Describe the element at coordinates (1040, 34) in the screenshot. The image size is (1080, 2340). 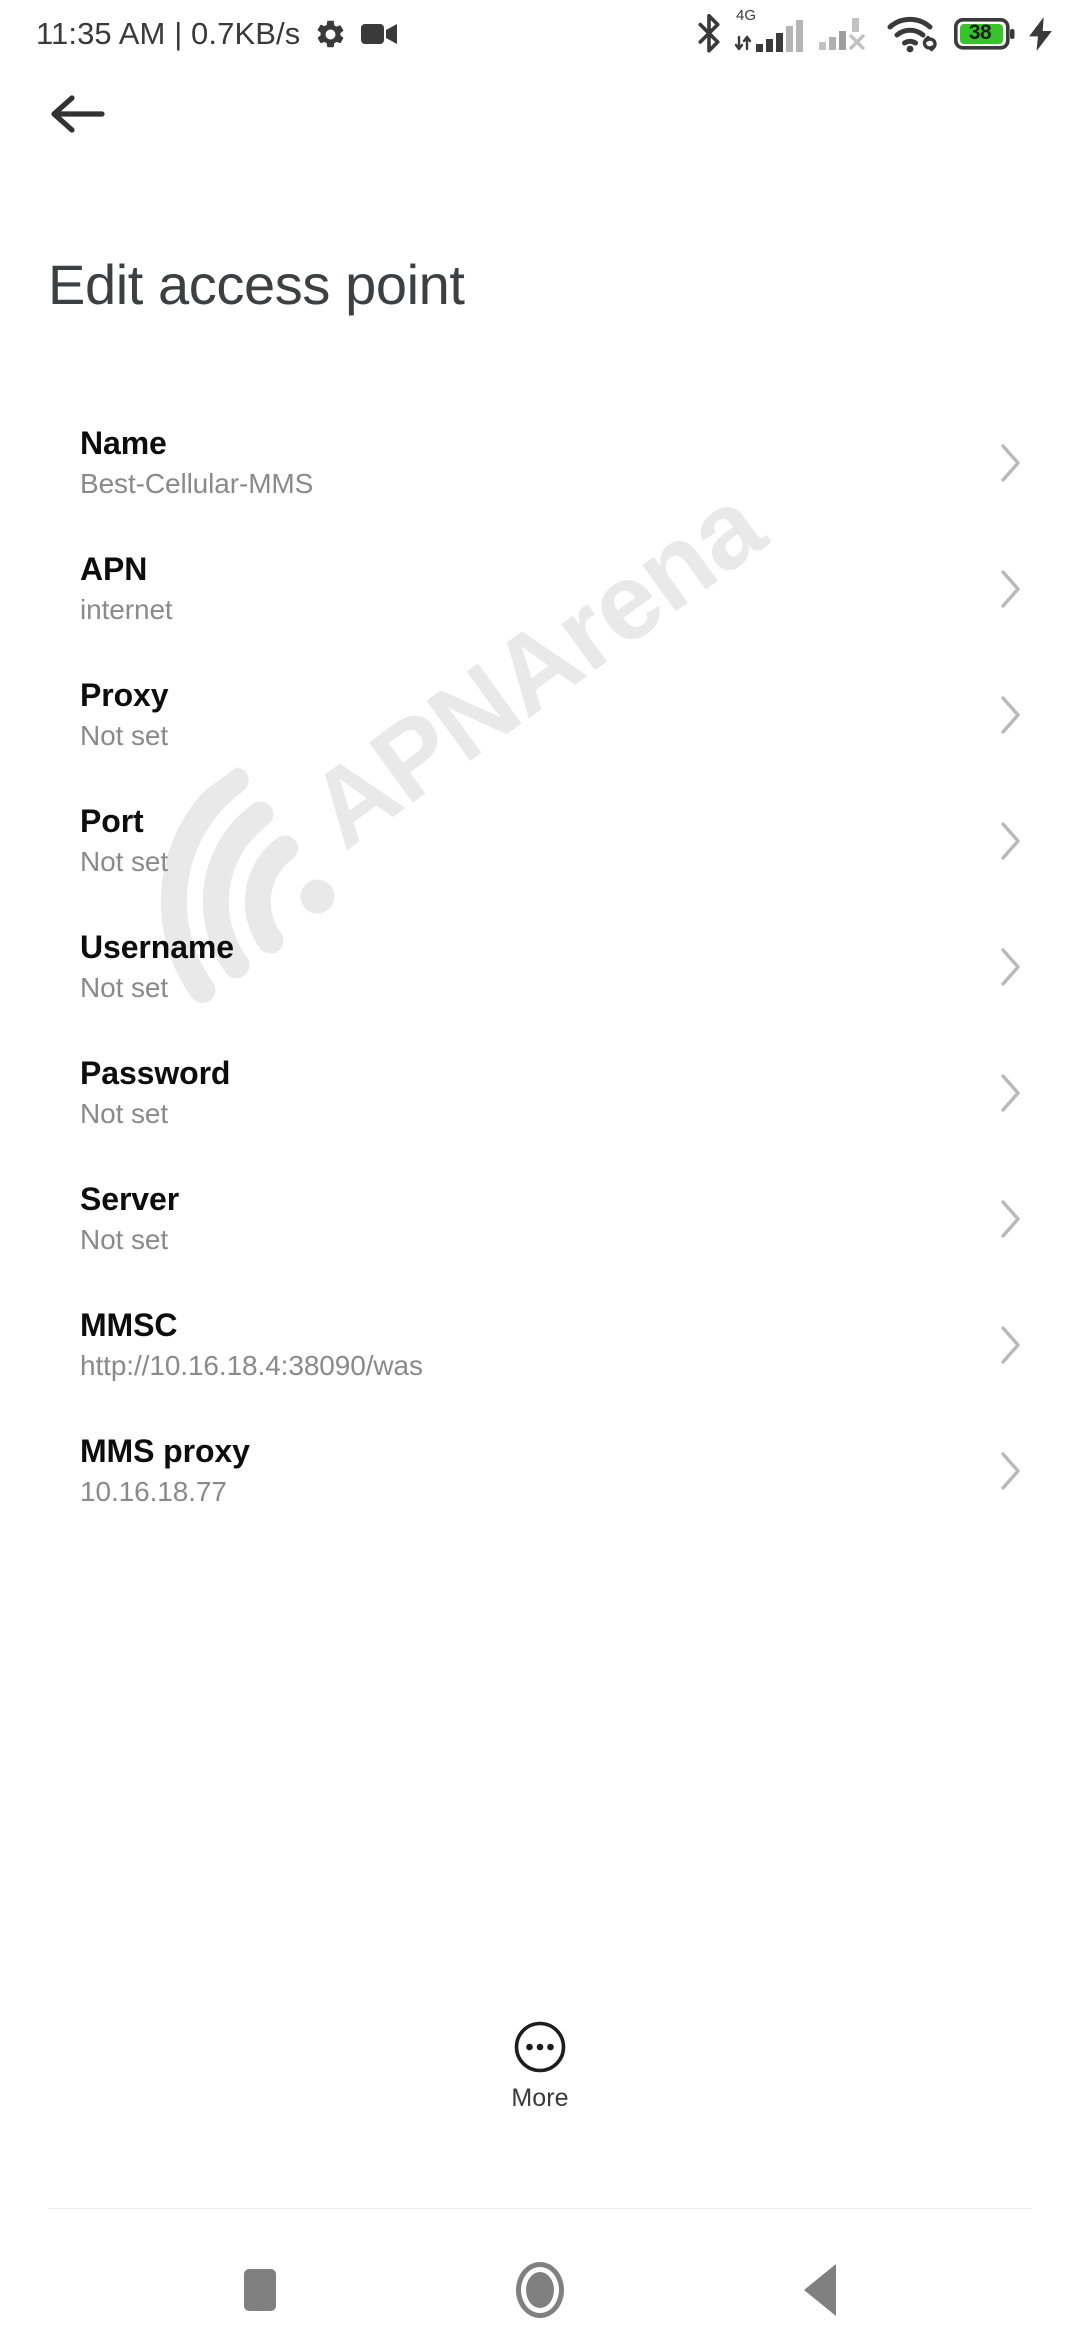
I see `charging-bolt-icon` at that location.